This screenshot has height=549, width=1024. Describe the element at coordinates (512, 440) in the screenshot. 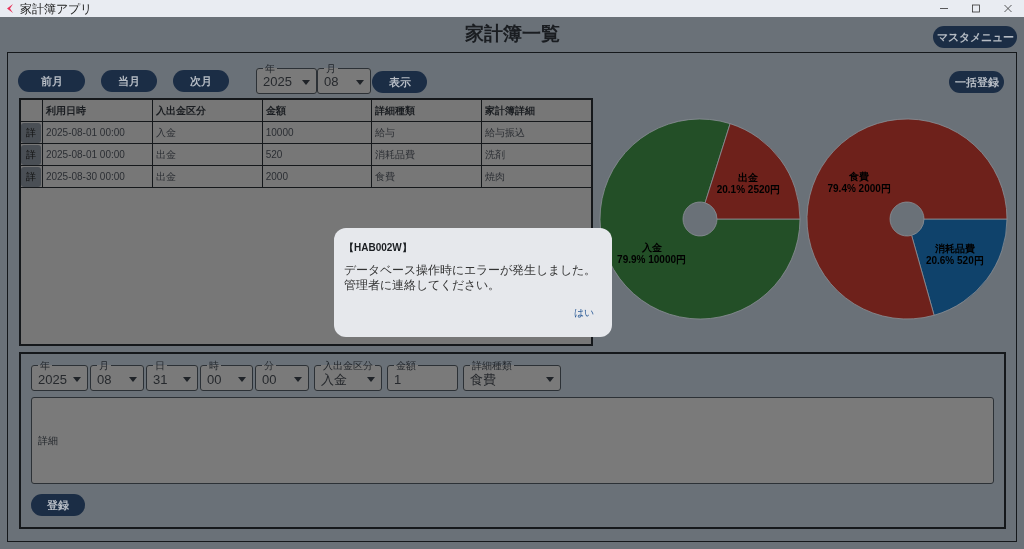

I see `detail-field: 詳細` at that location.